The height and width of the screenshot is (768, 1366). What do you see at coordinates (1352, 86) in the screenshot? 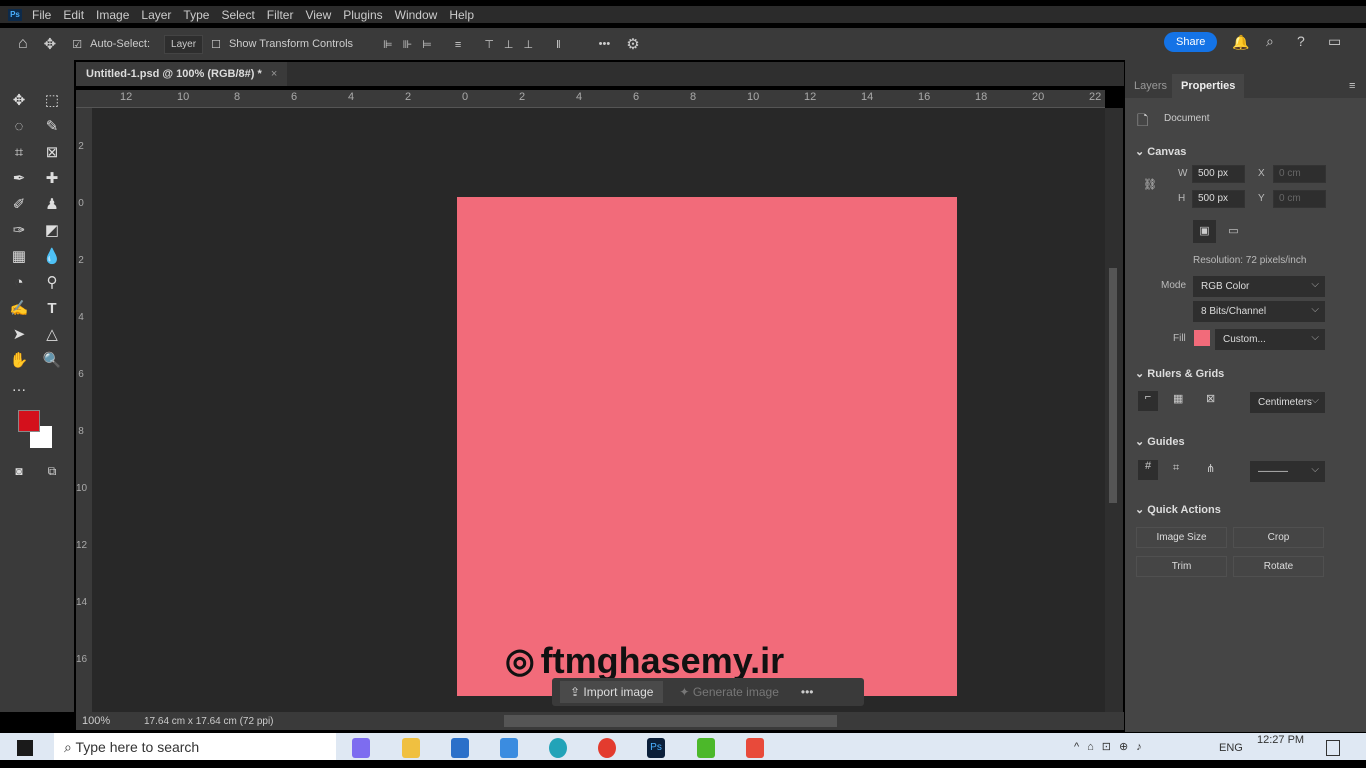
I see `panel-menu-icon: ≡` at bounding box center [1352, 86].